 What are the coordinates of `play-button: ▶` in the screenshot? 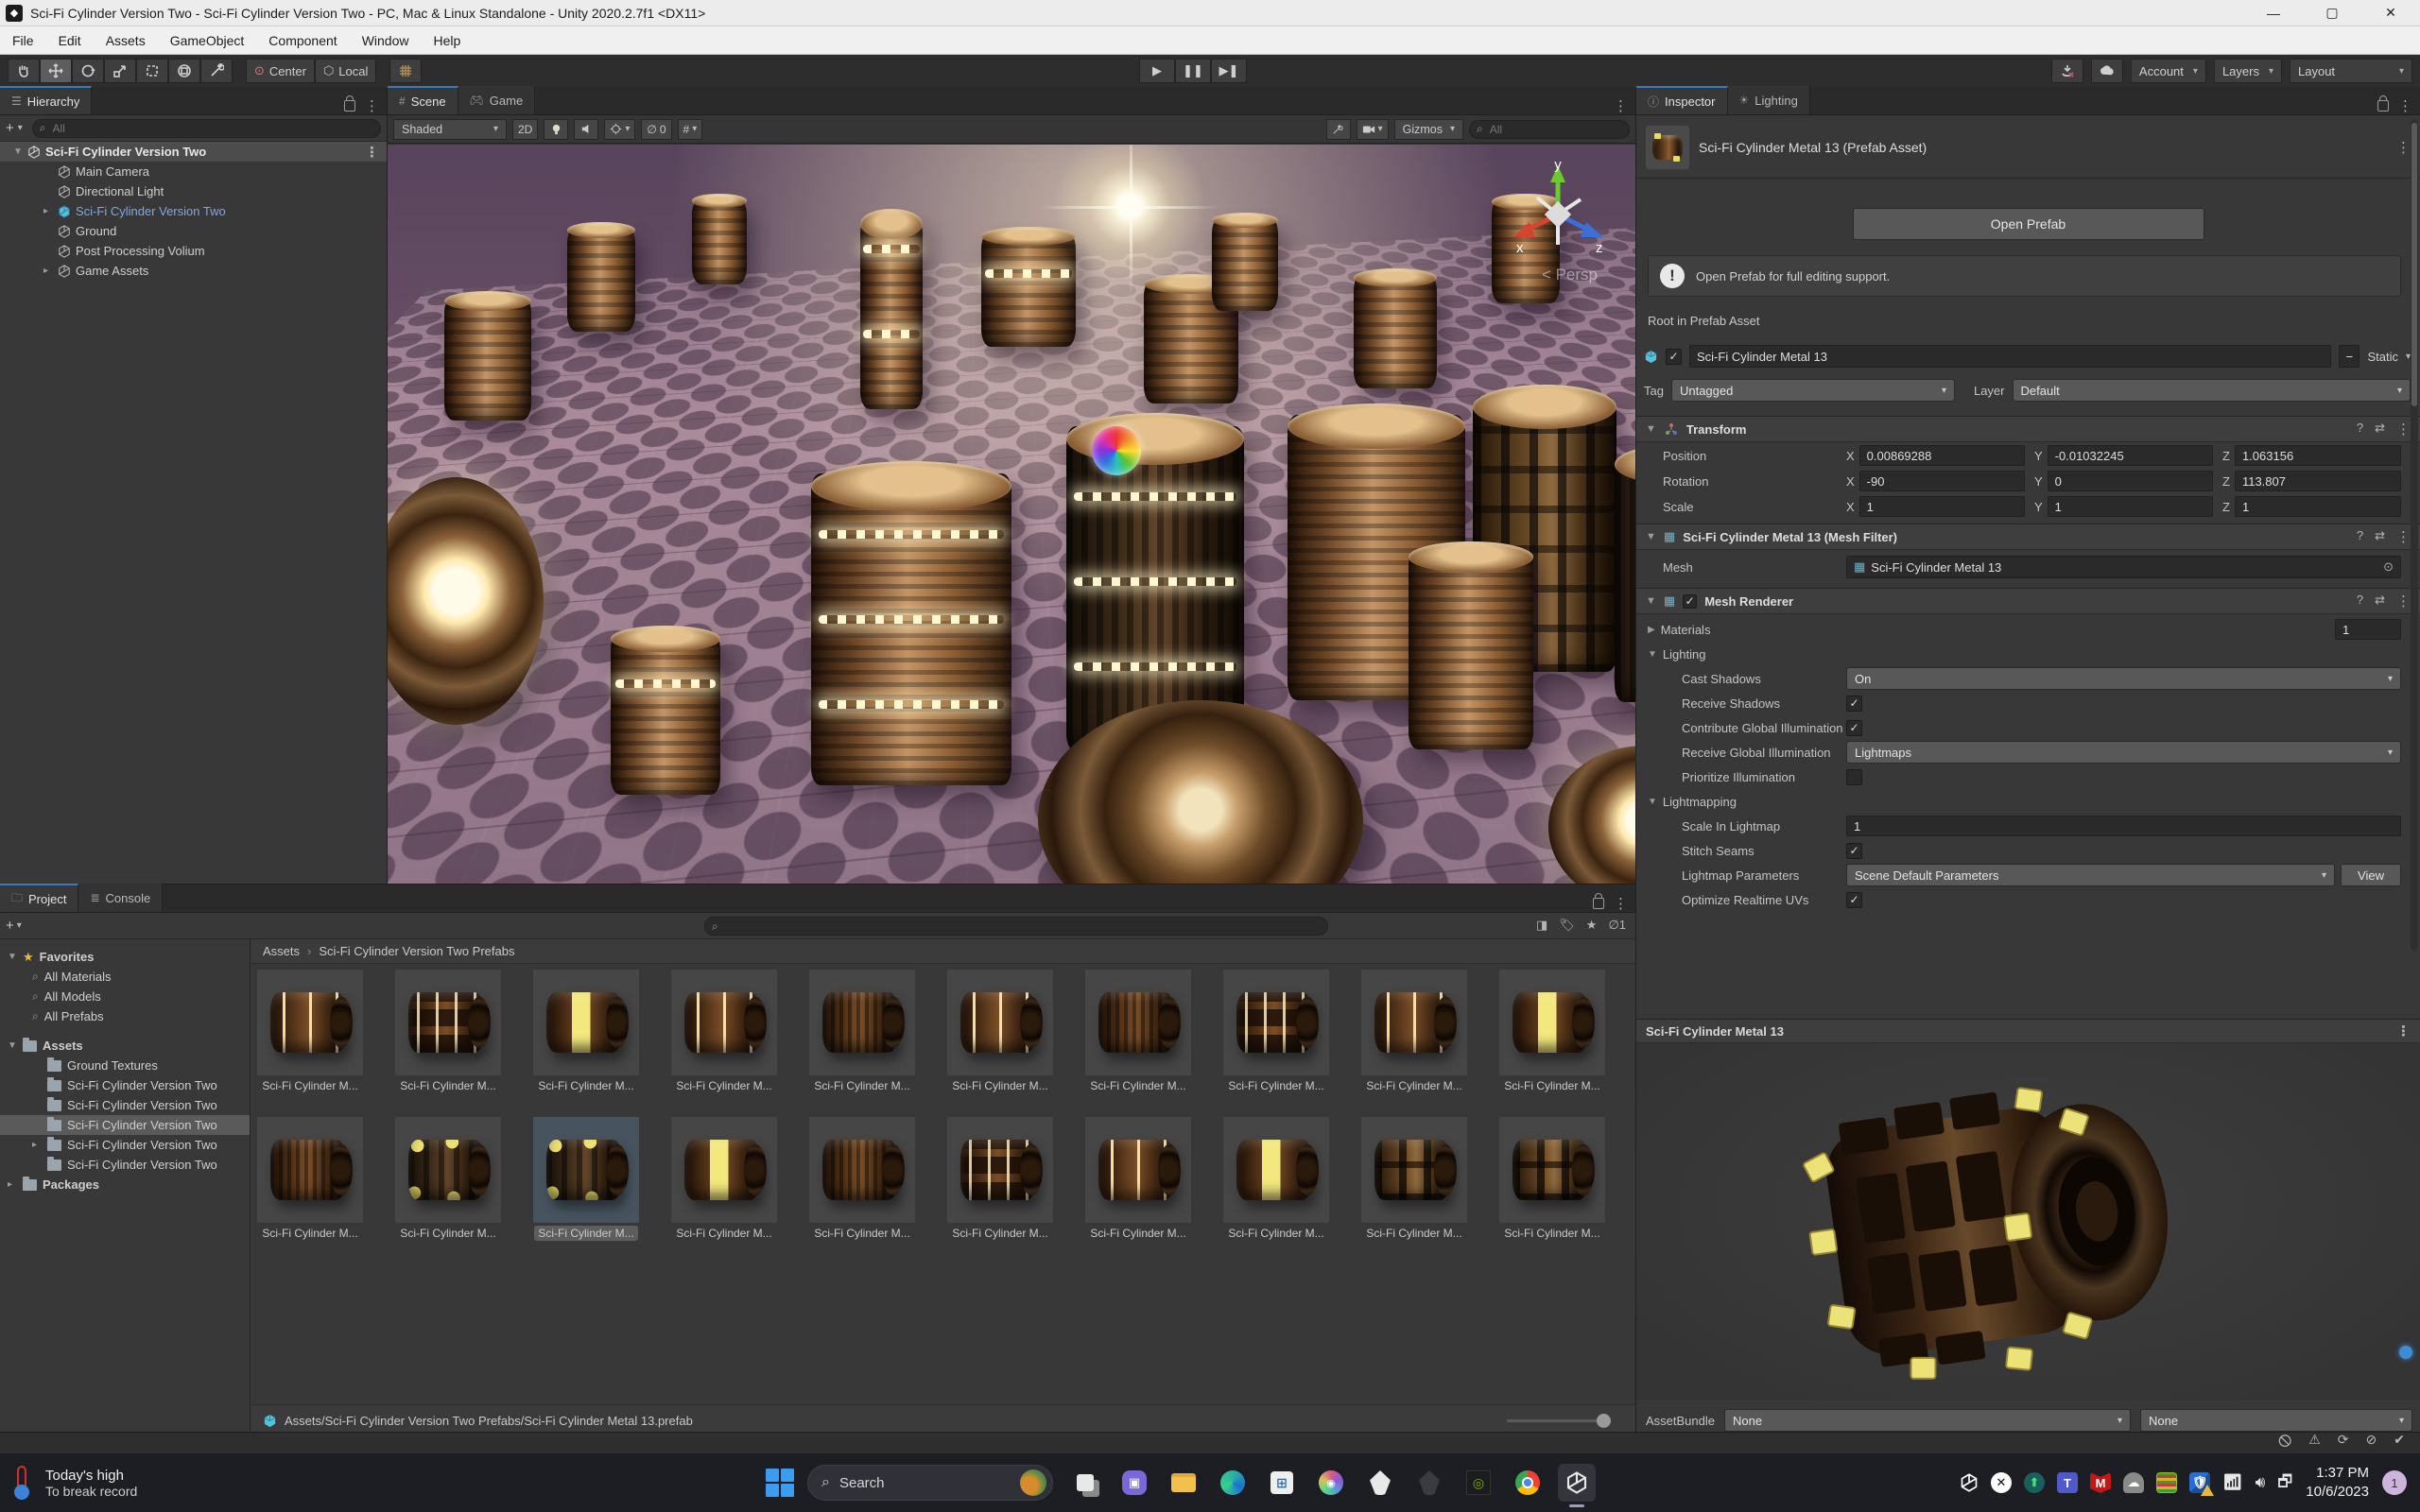 It's located at (1157, 71).